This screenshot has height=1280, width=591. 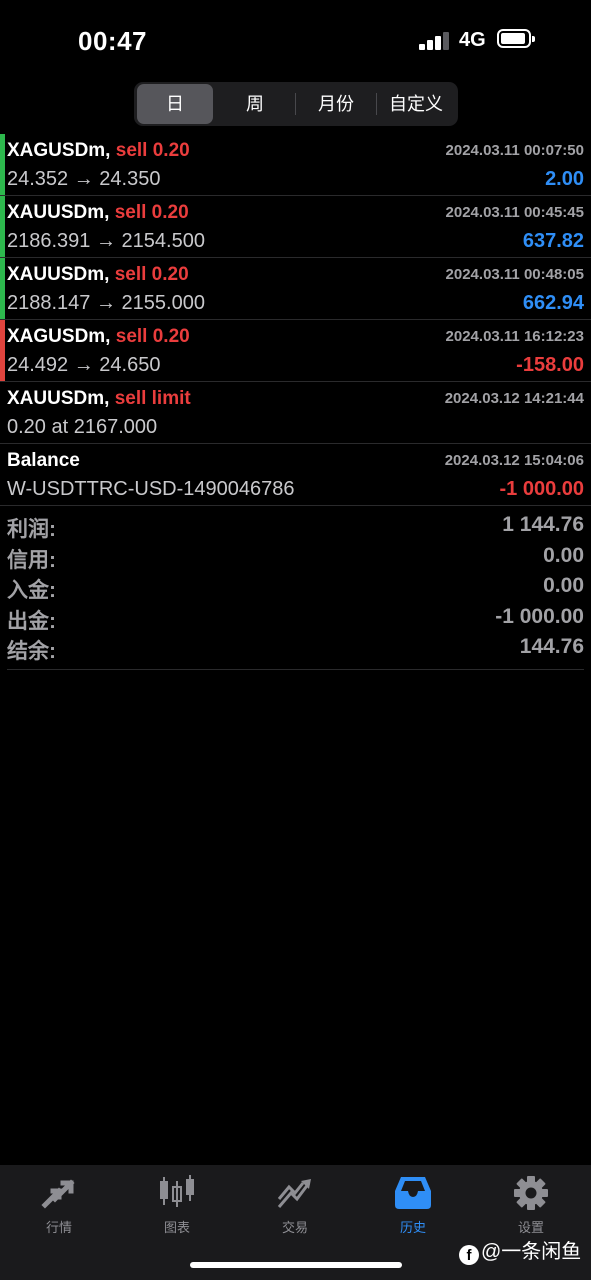 I want to click on summary-row-credit: 信用: 0.00, so click(x=295, y=556).